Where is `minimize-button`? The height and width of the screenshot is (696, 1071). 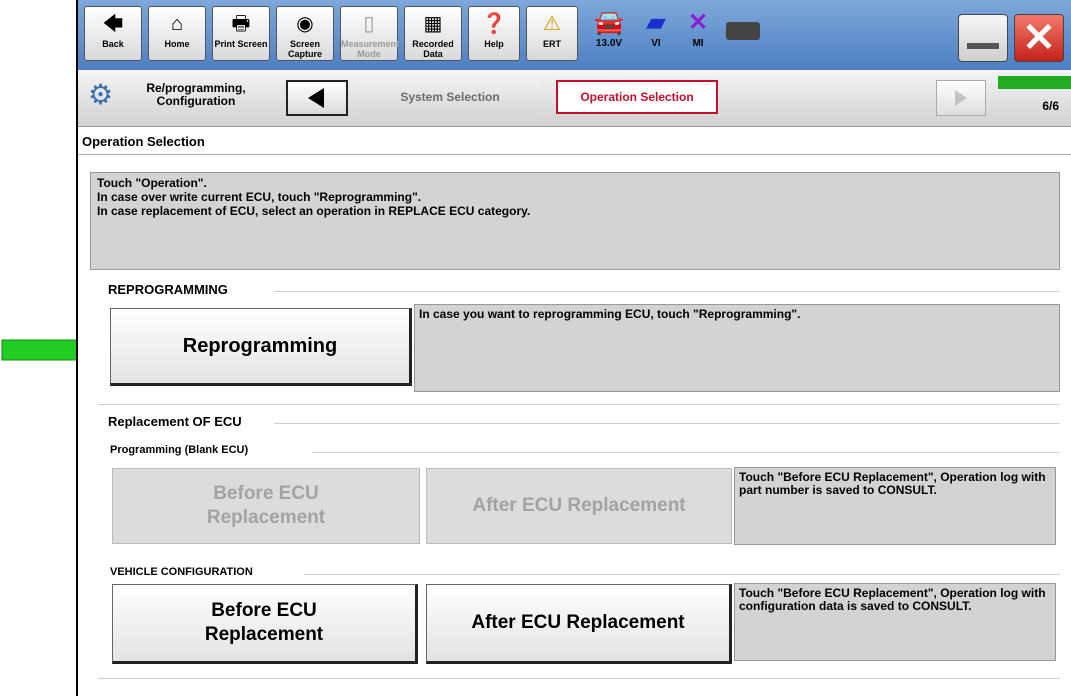
minimize-button is located at coordinates (983, 38).